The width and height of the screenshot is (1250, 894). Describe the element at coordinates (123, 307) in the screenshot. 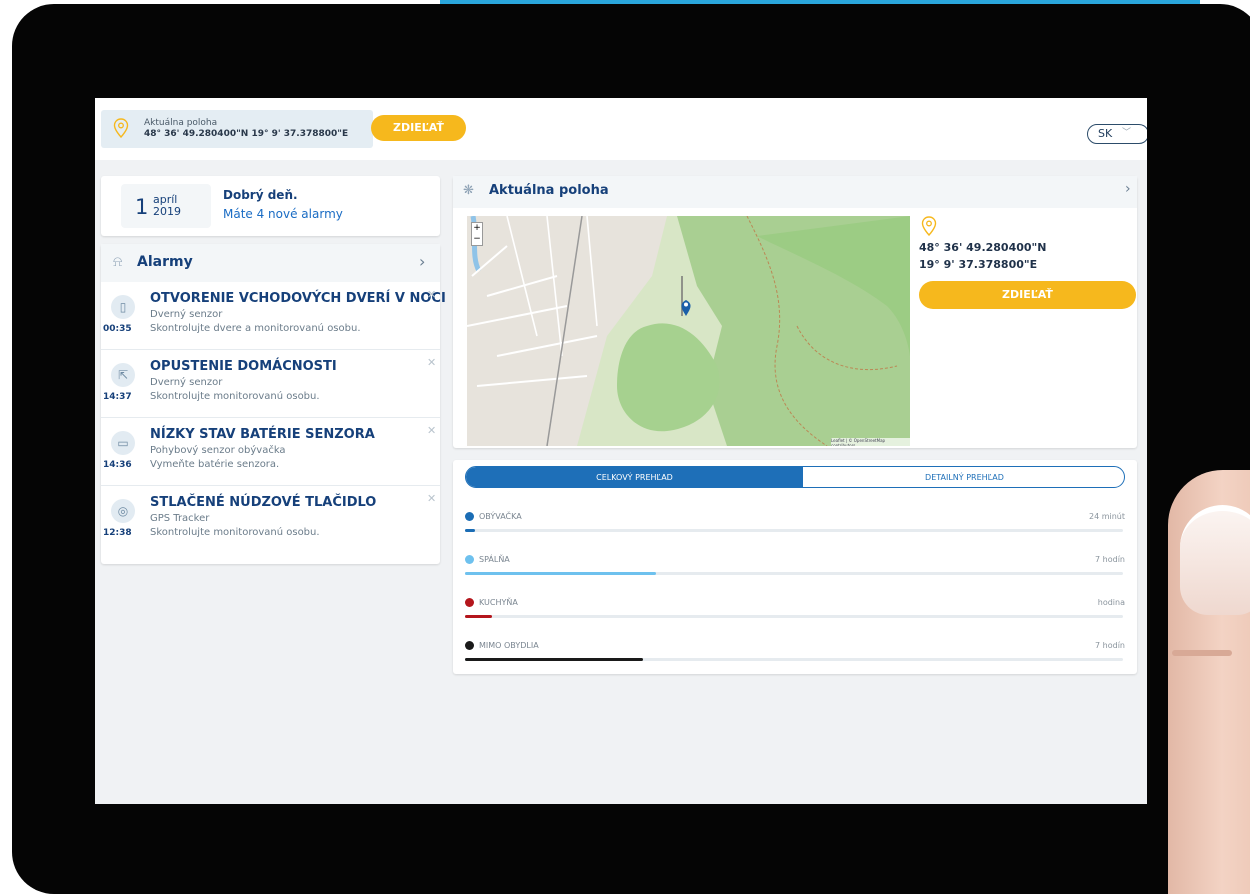

I see `door-icon: ▯` at that location.